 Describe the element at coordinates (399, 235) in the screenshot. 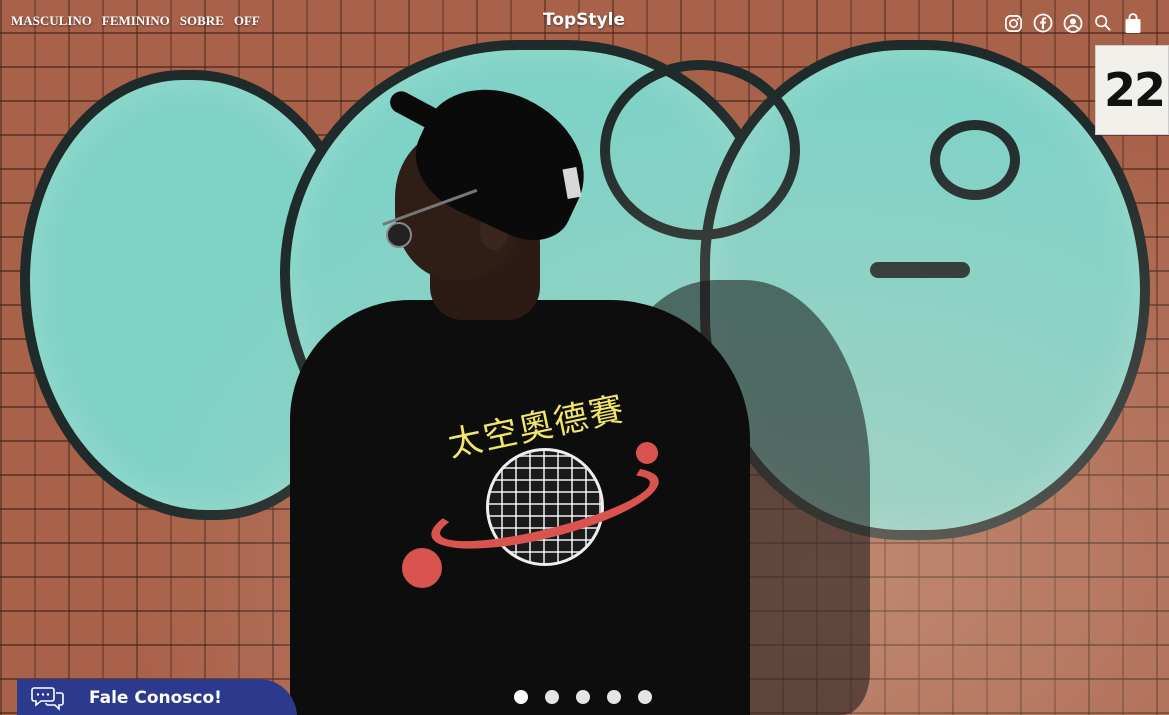

I see `glasses-lens` at that location.